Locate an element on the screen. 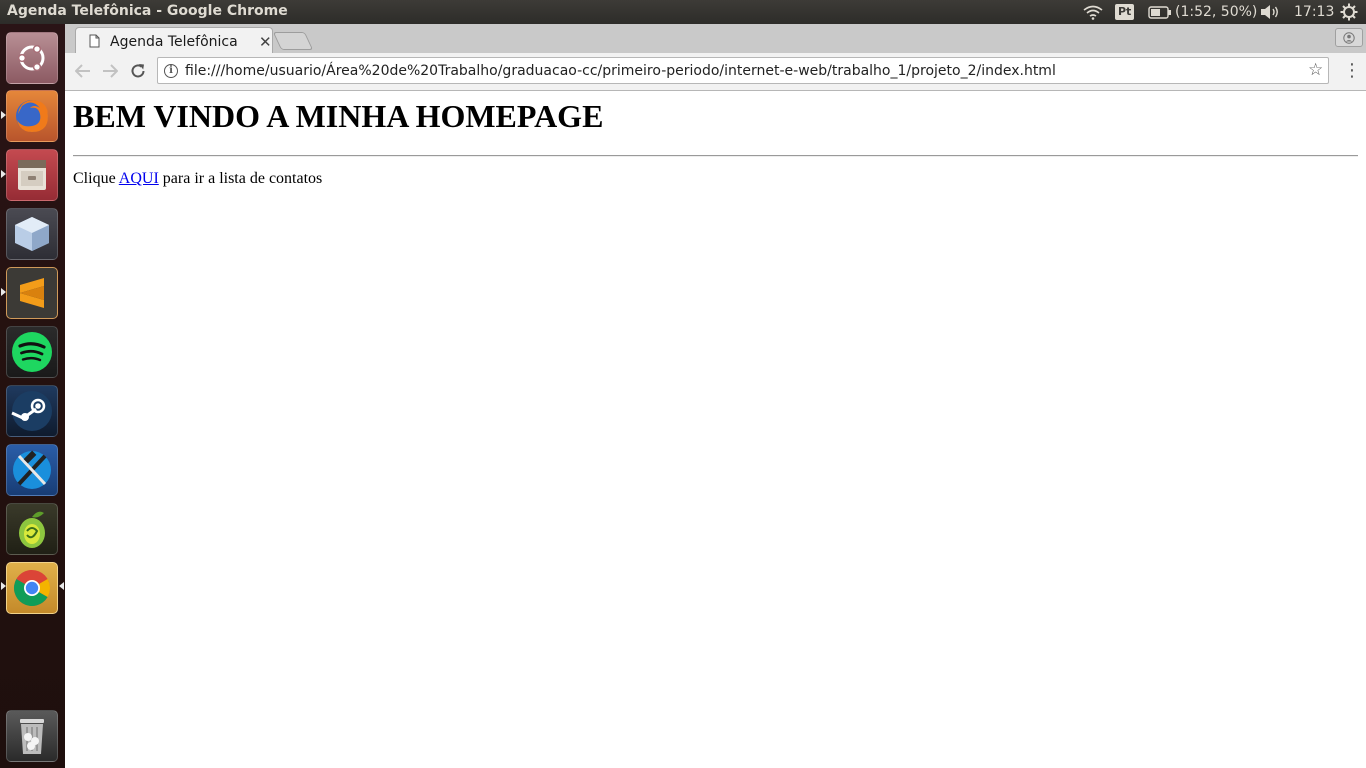  intro-paragraph: Clique AQUI para ir a lista de contatos is located at coordinates (197, 179).